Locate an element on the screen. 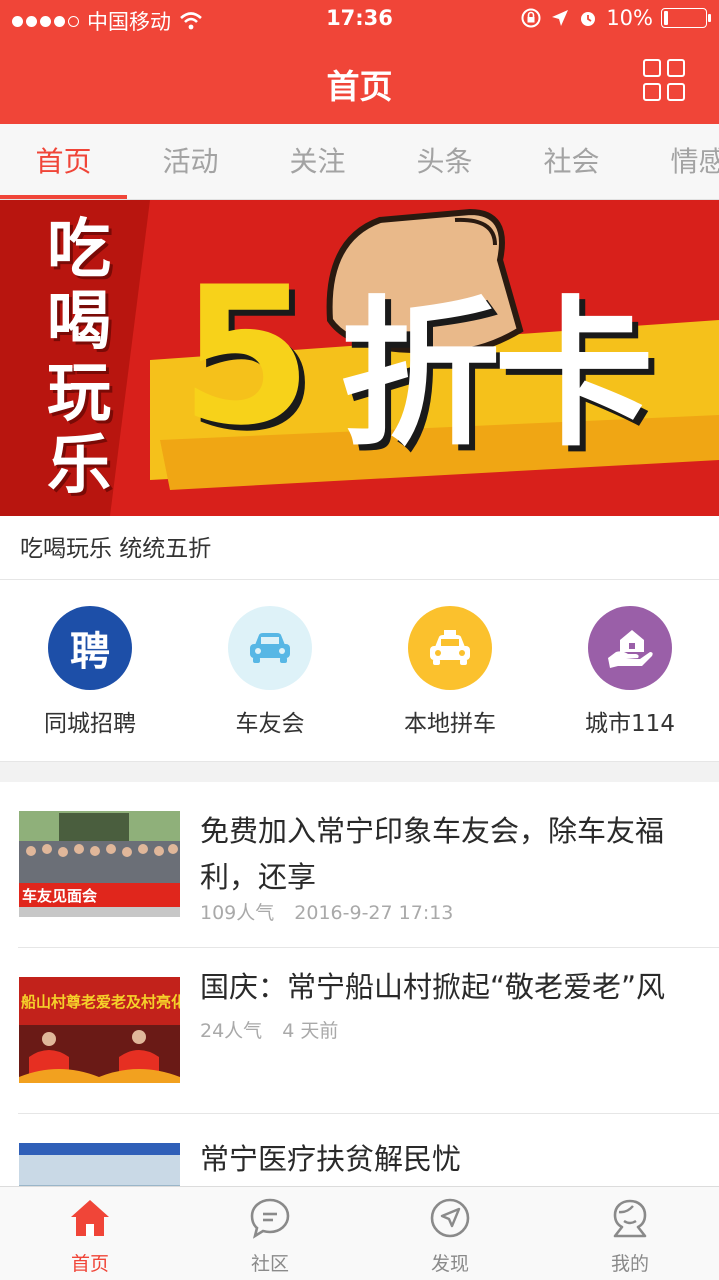 This screenshot has width=719, height=1280. news-views: 109人气 is located at coordinates (237, 913).